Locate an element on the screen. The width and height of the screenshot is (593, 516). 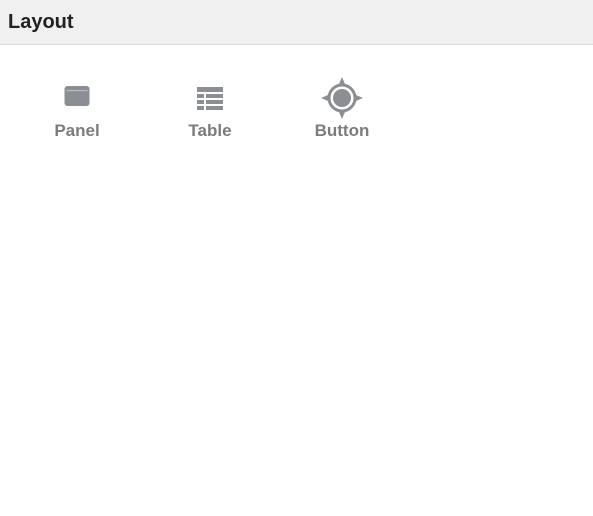
table-icon is located at coordinates (210, 98).